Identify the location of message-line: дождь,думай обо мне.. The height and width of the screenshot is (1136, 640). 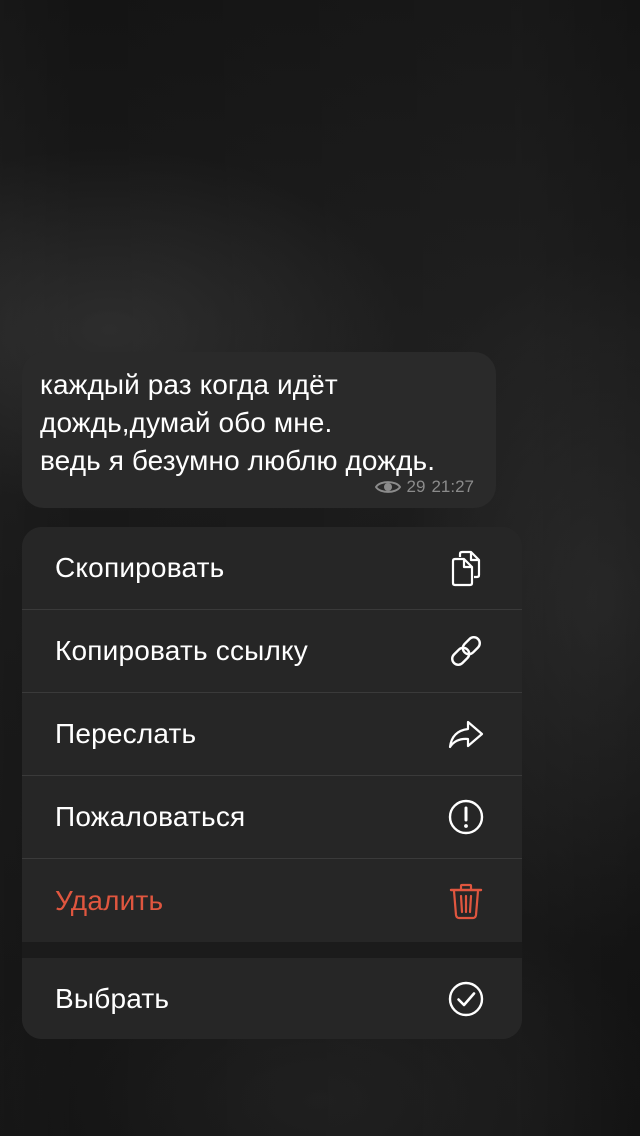
(186, 422).